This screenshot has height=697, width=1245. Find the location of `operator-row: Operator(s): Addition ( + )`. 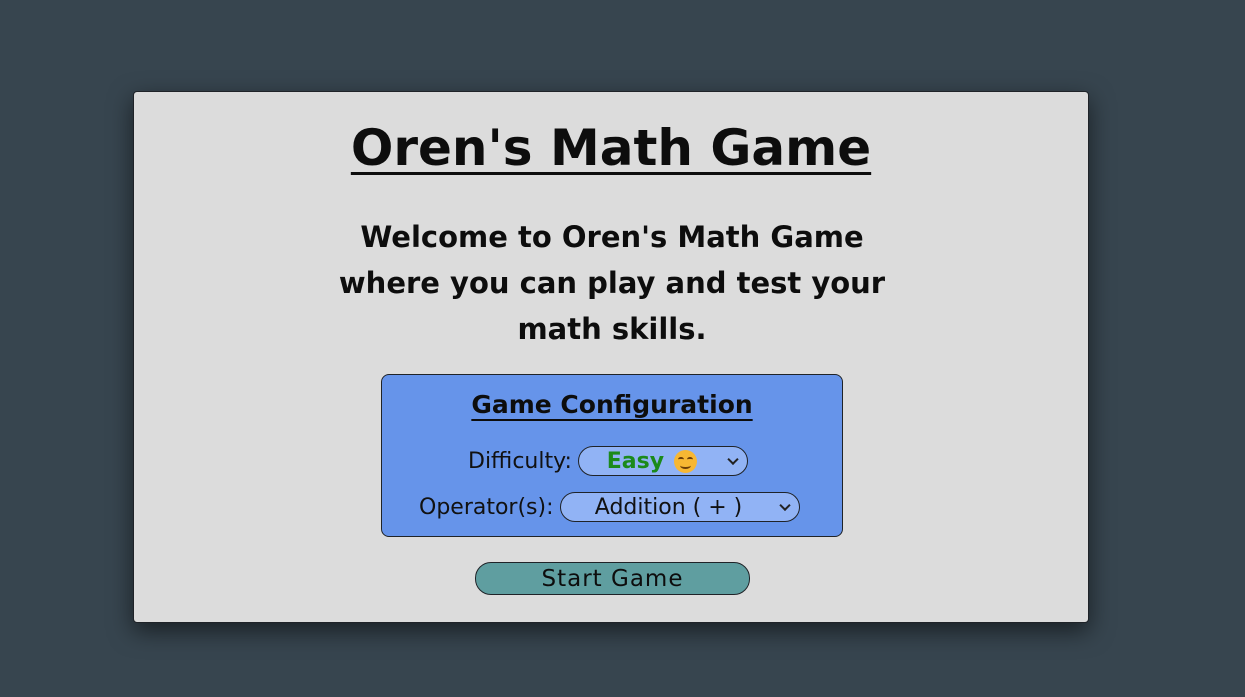

operator-row: Operator(s): Addition ( + ) is located at coordinates (609, 507).